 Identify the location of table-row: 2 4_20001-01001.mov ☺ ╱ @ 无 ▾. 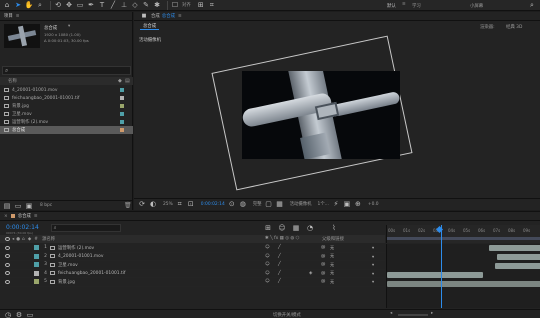
(192, 257).